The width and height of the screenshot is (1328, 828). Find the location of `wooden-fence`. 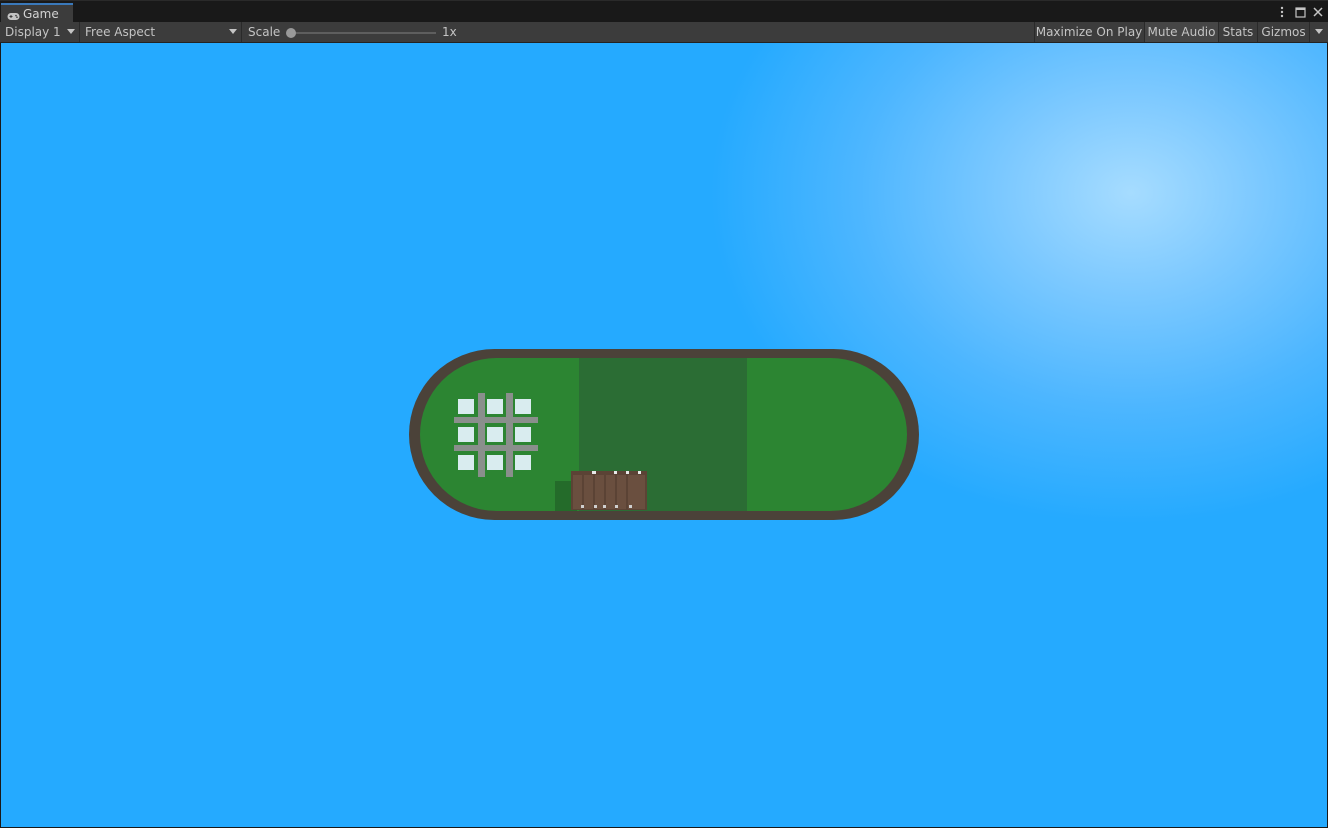

wooden-fence is located at coordinates (609, 490).